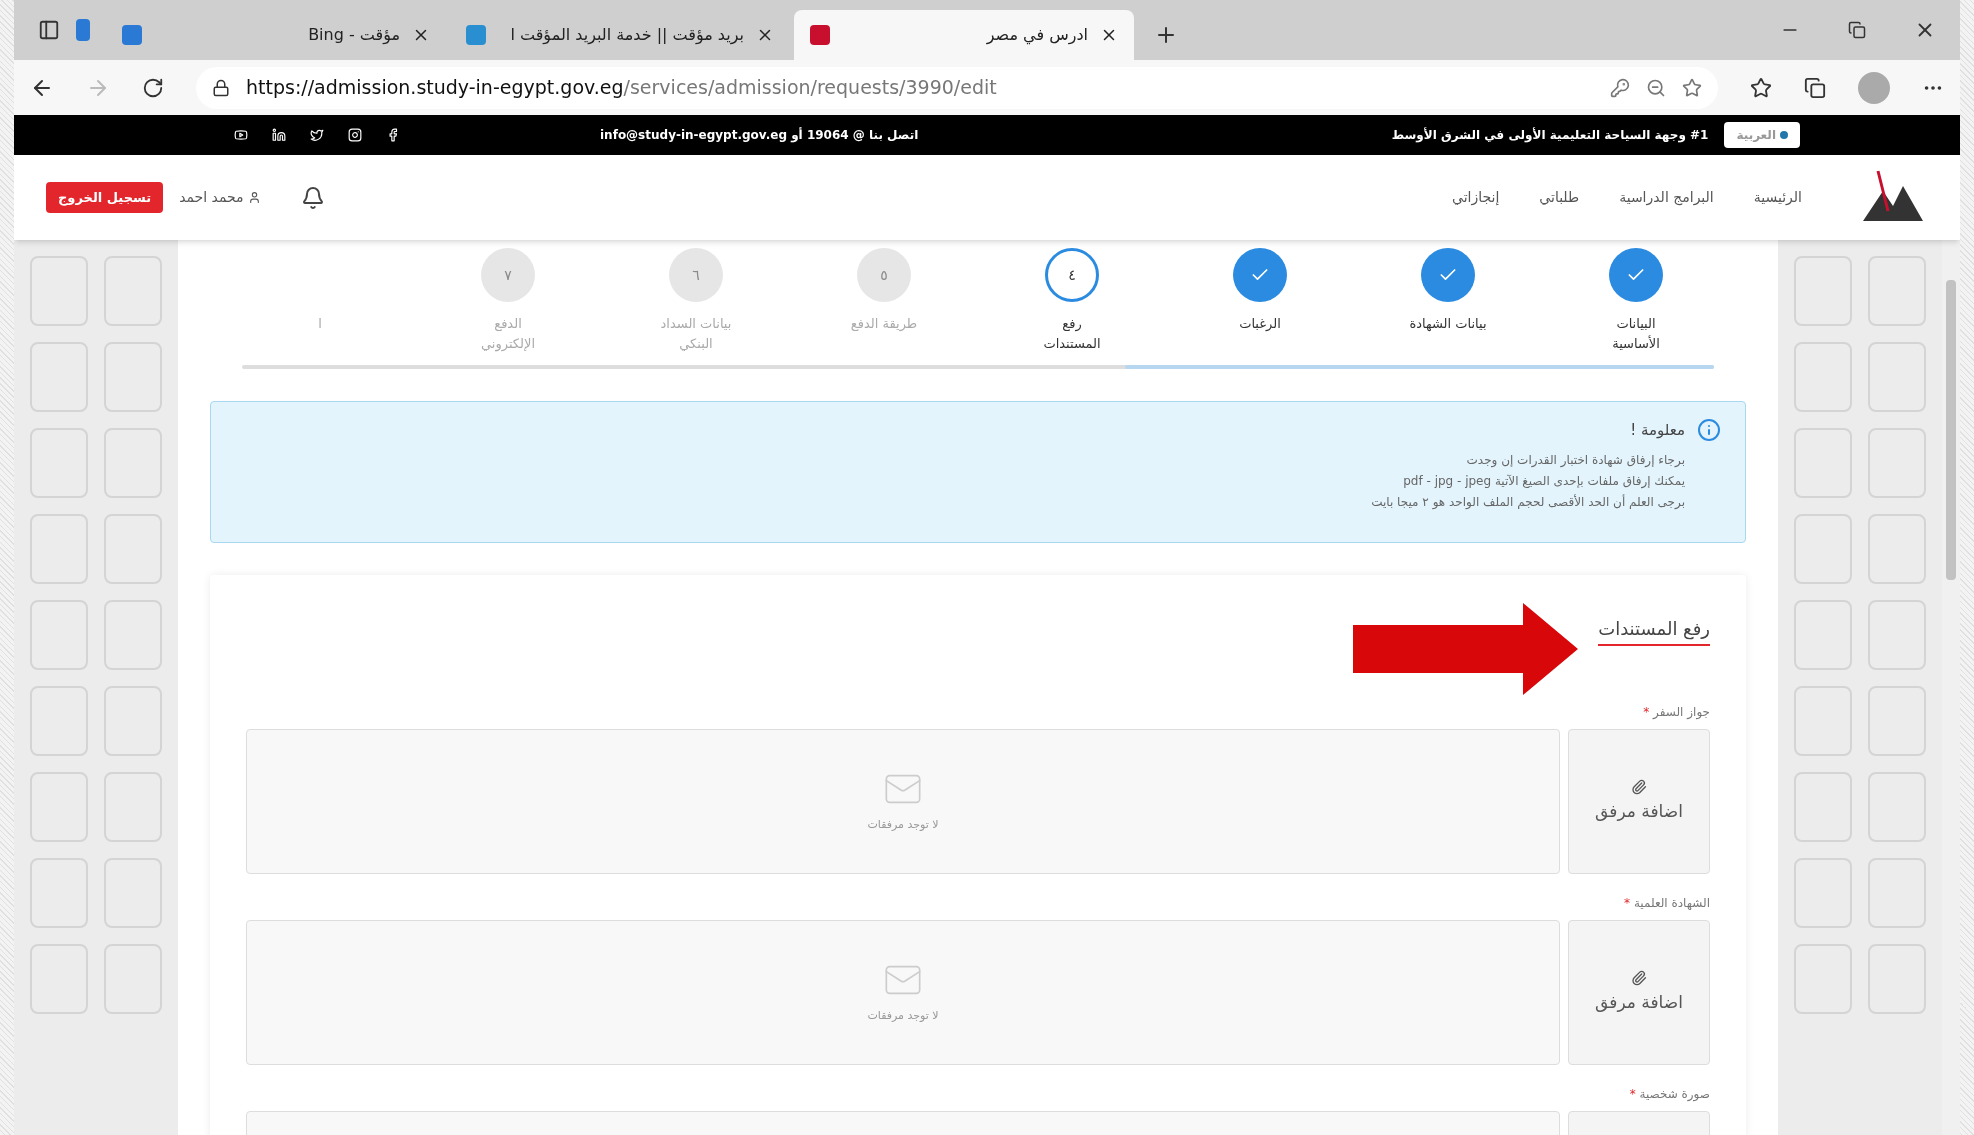 The height and width of the screenshot is (1135, 1974). What do you see at coordinates (1657, 430) in the screenshot?
I see `alert-title: معلومة !` at bounding box center [1657, 430].